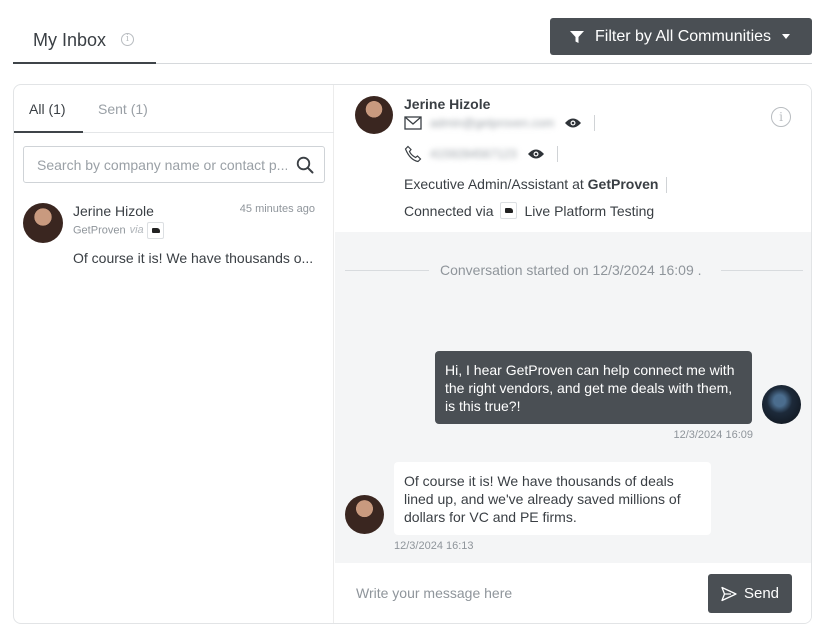  I want to click on filter-communities-button: Filter by All Communities, so click(681, 36).